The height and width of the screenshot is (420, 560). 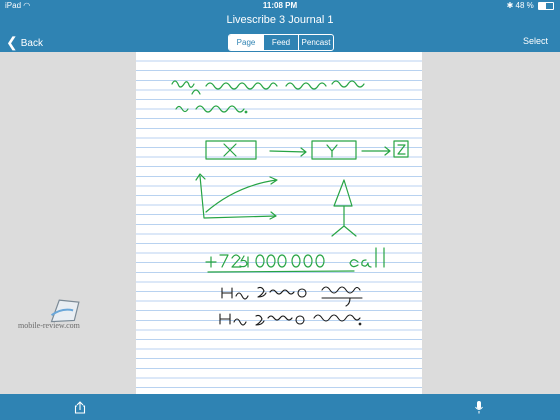 What do you see at coordinates (530, 5) in the screenshot?
I see `battery-status: ✱ 48 %` at bounding box center [530, 5].